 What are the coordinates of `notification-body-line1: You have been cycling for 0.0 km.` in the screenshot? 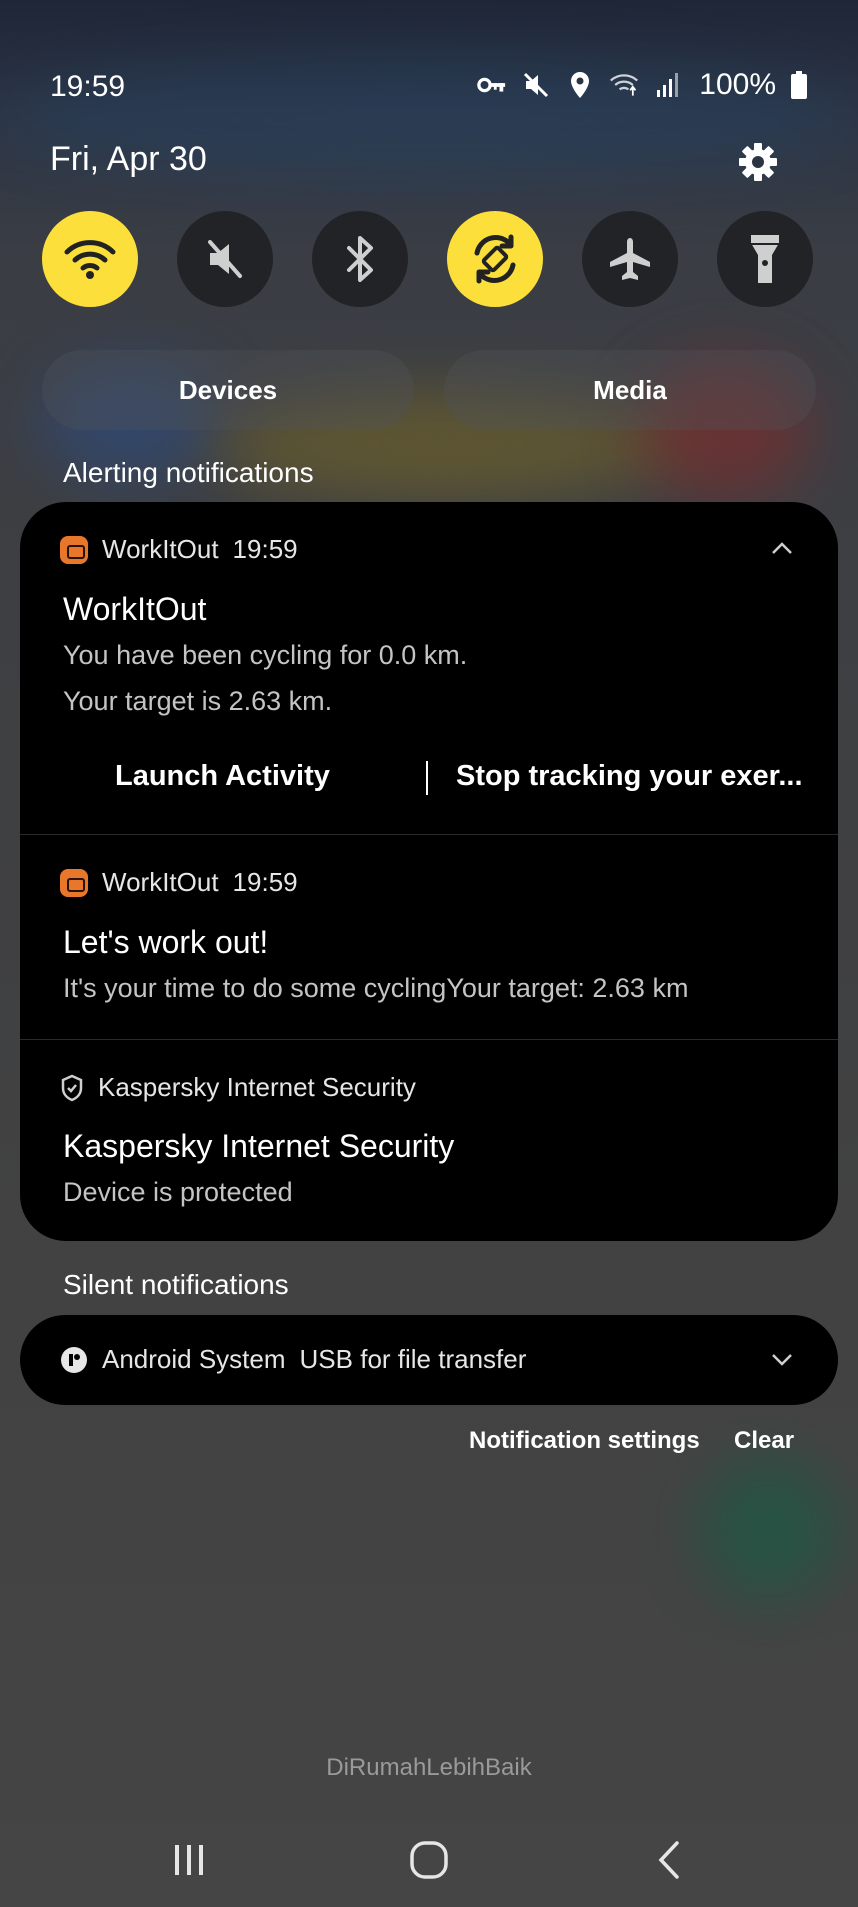 It's located at (265, 655).